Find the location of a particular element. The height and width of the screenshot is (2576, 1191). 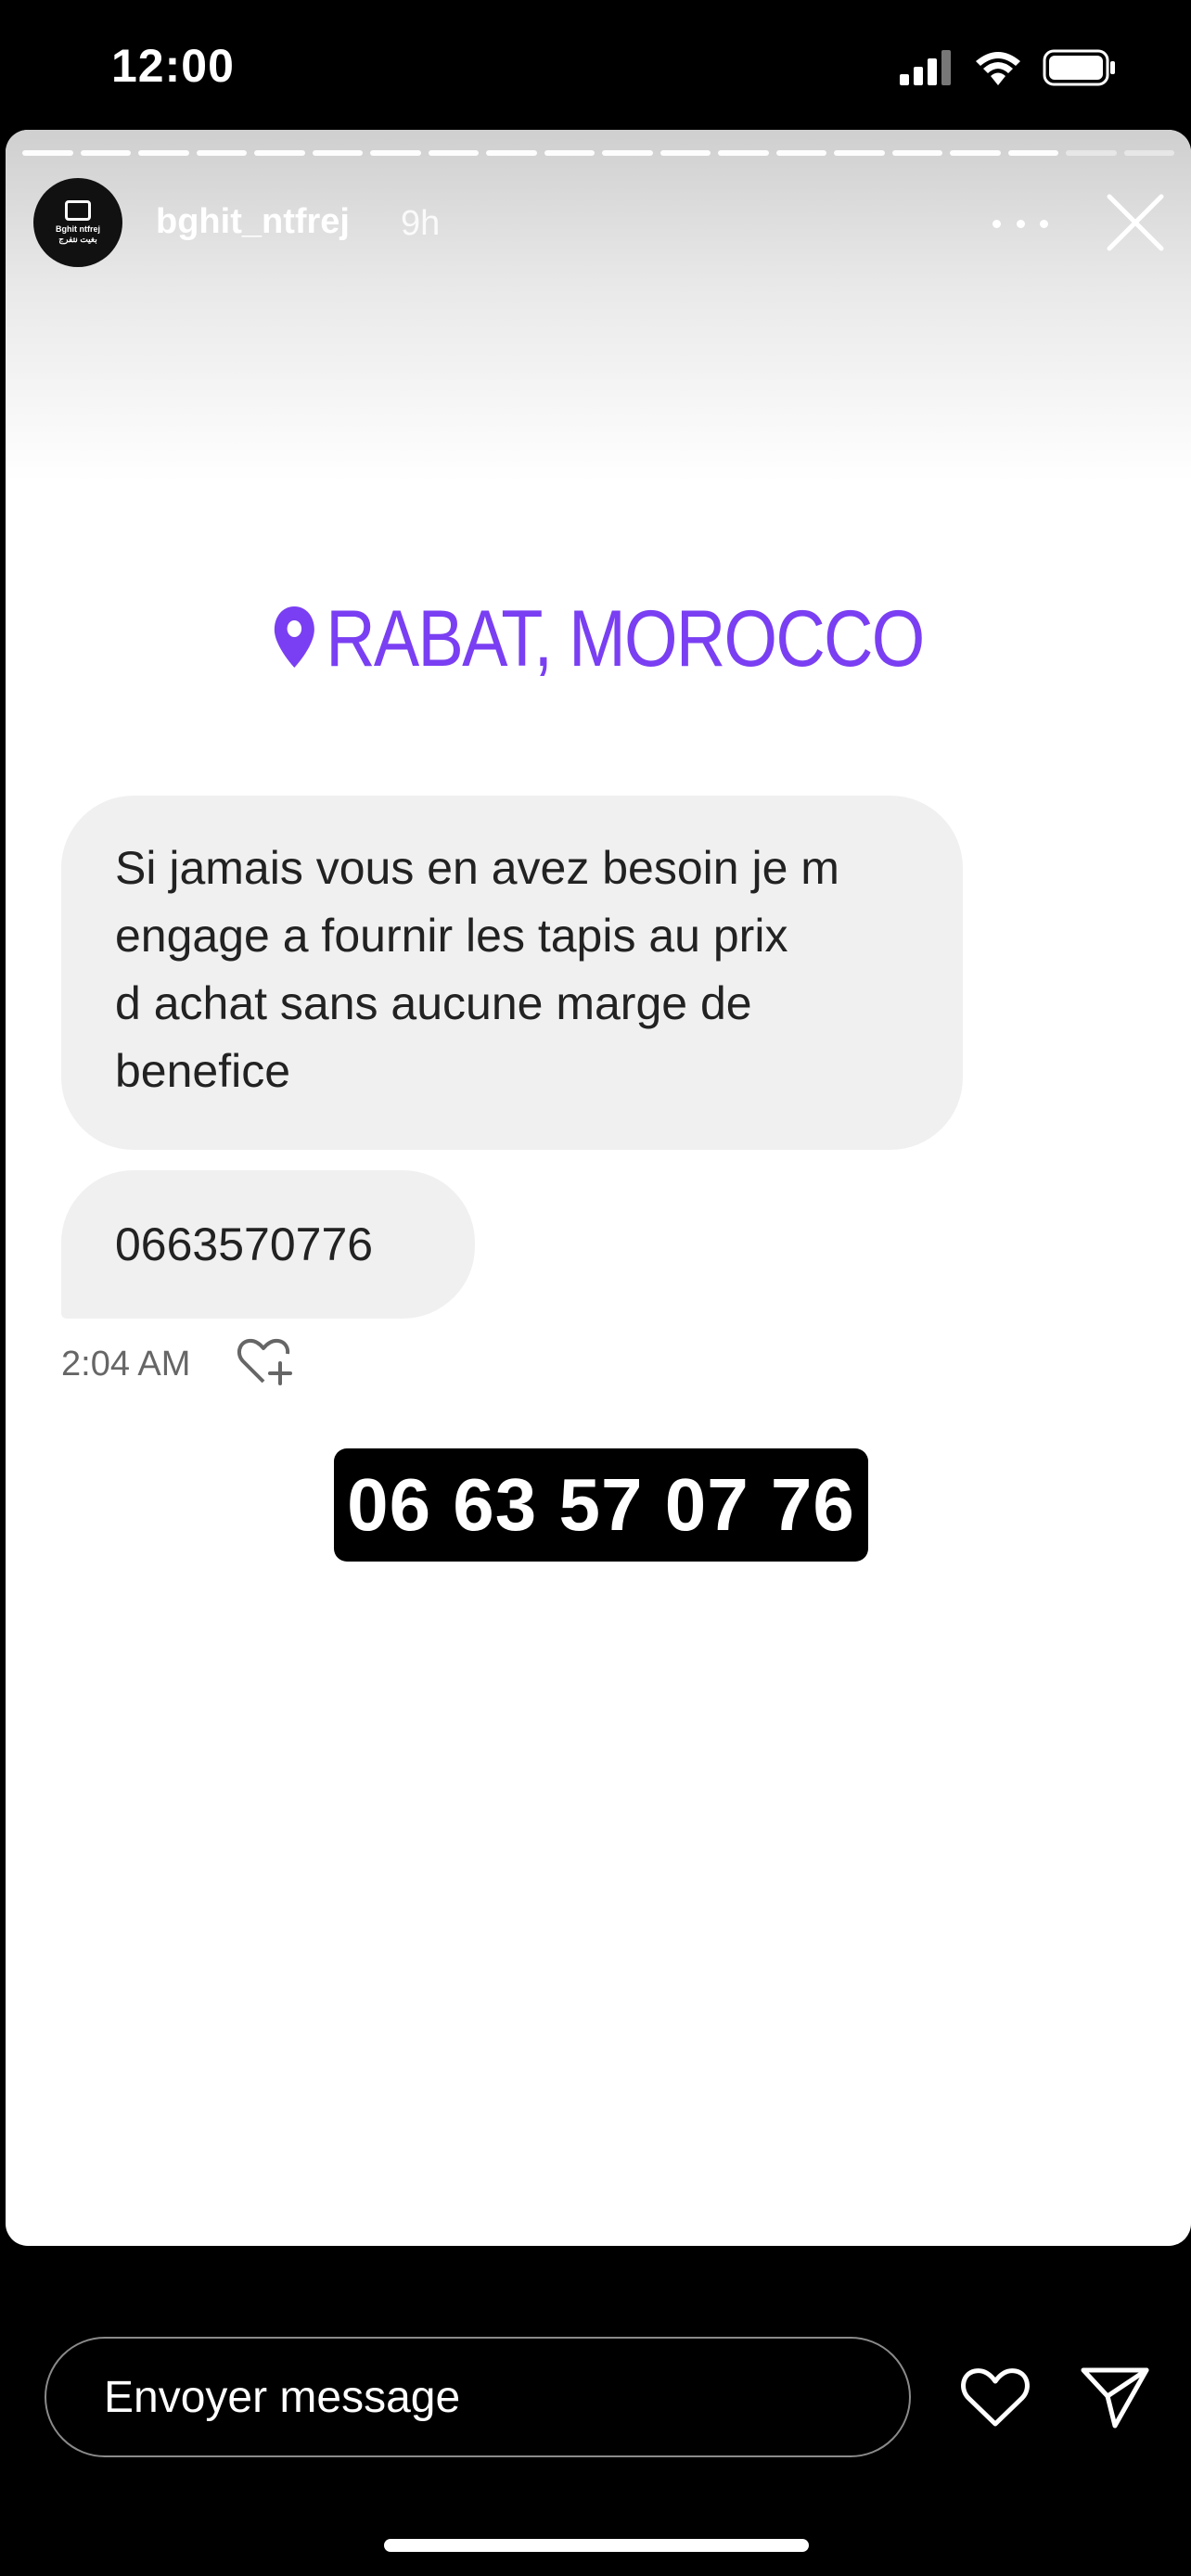

send-message-input: Envoyer message is located at coordinates (478, 2397).